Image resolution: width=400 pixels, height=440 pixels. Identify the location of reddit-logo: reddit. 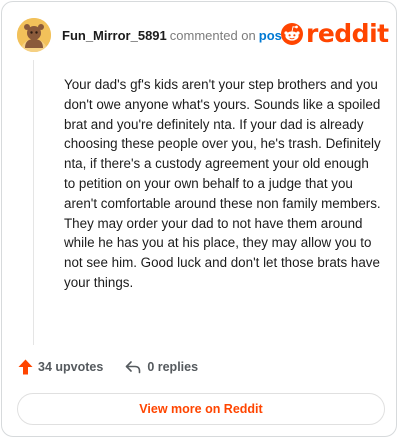
(335, 34).